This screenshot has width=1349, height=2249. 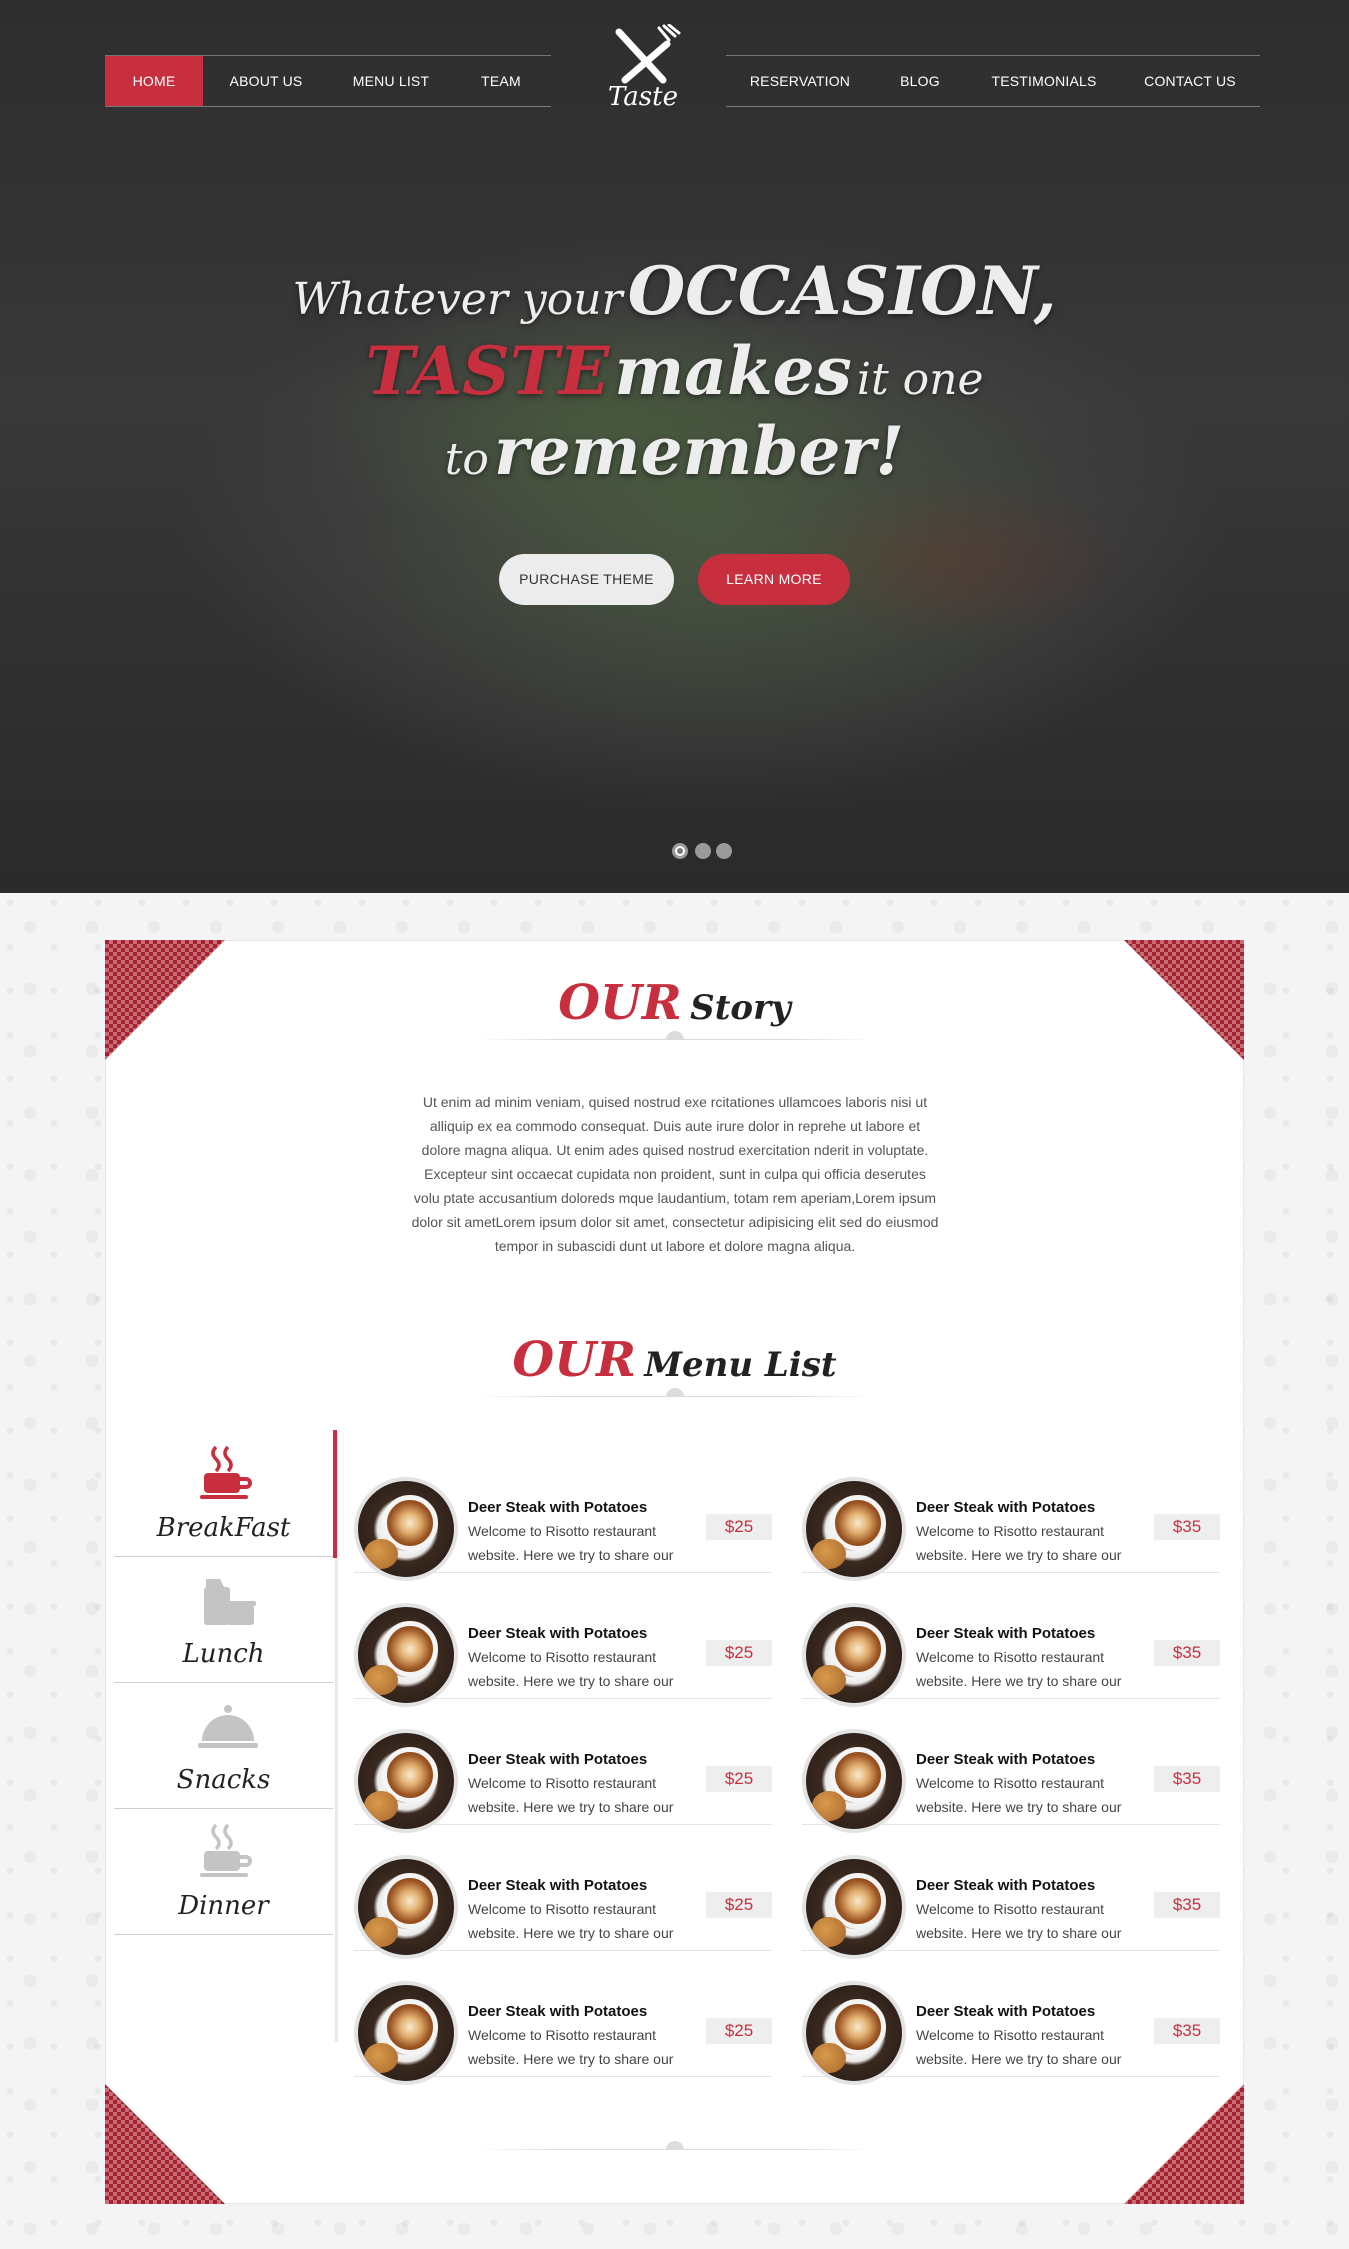 What do you see at coordinates (457, 299) in the screenshot?
I see `hero-text-whatever: Whatever your` at bounding box center [457, 299].